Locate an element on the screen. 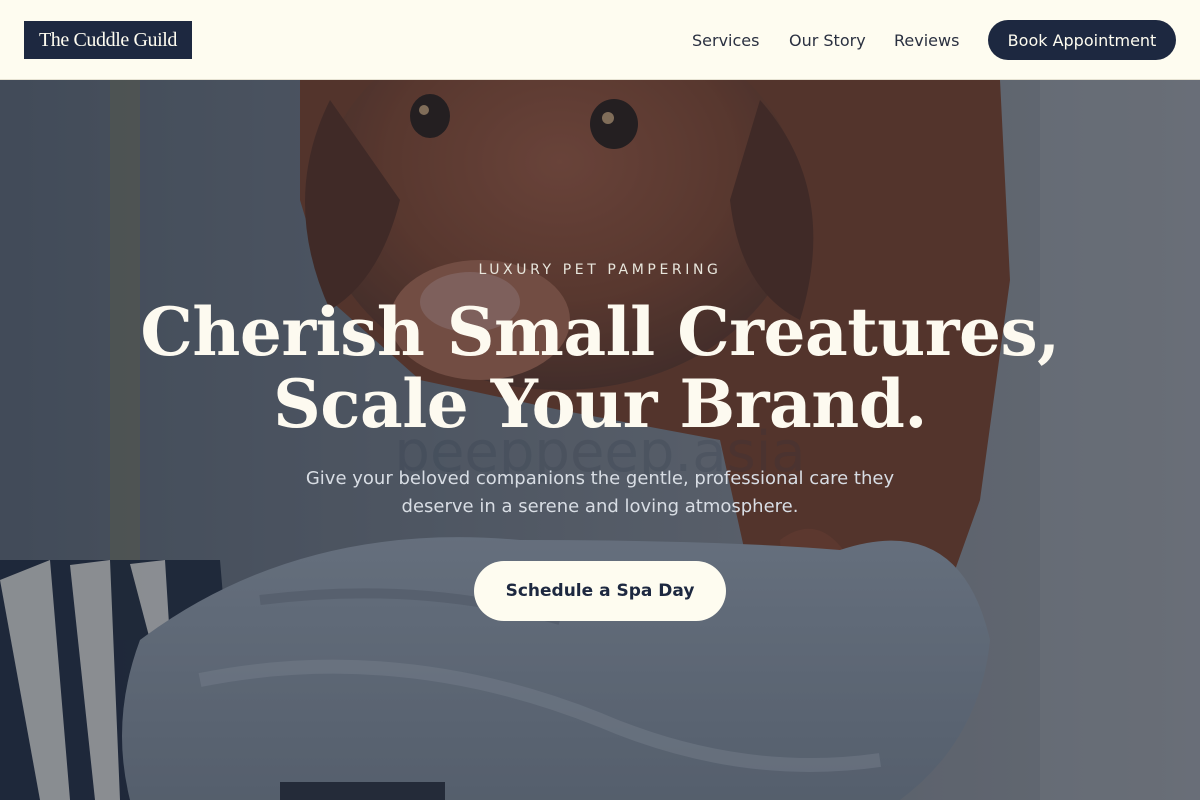 Image resolution: width=1200 pixels, height=800 pixels. book-appointment-button: Book Appointment is located at coordinates (1082, 40).